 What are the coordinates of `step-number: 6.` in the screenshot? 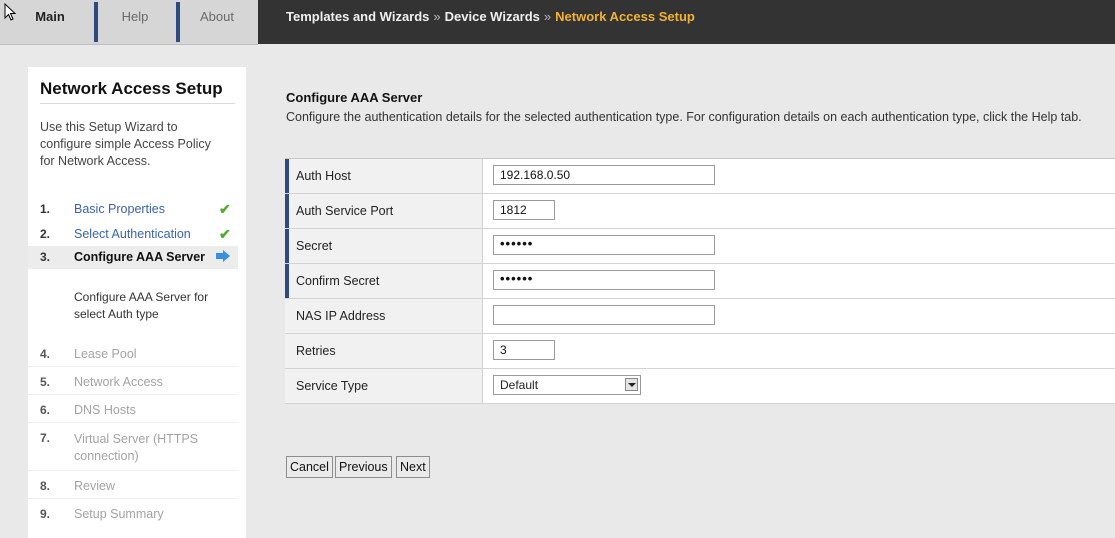 It's located at (45, 410).